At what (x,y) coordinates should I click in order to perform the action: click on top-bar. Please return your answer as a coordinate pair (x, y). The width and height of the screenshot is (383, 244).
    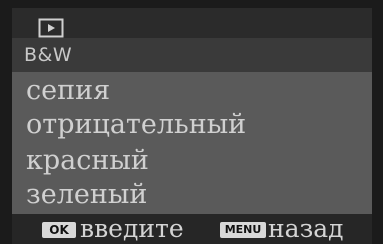
    Looking at the image, I should click on (192, 23).